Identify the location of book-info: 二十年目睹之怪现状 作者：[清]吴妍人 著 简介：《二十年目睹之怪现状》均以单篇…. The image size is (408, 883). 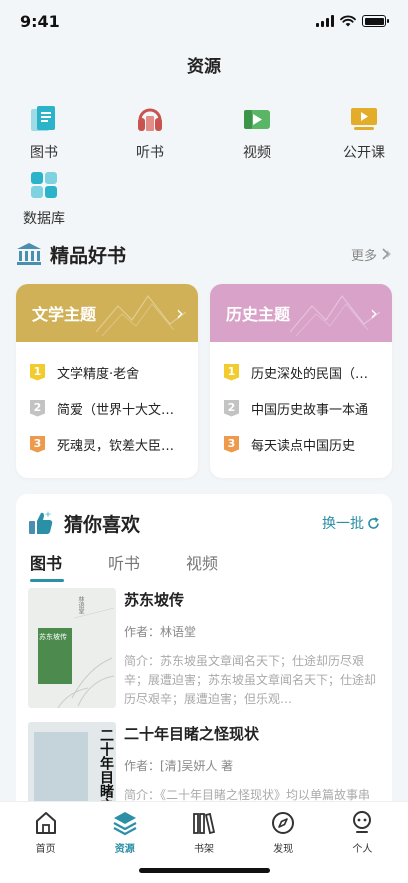
(251, 763).